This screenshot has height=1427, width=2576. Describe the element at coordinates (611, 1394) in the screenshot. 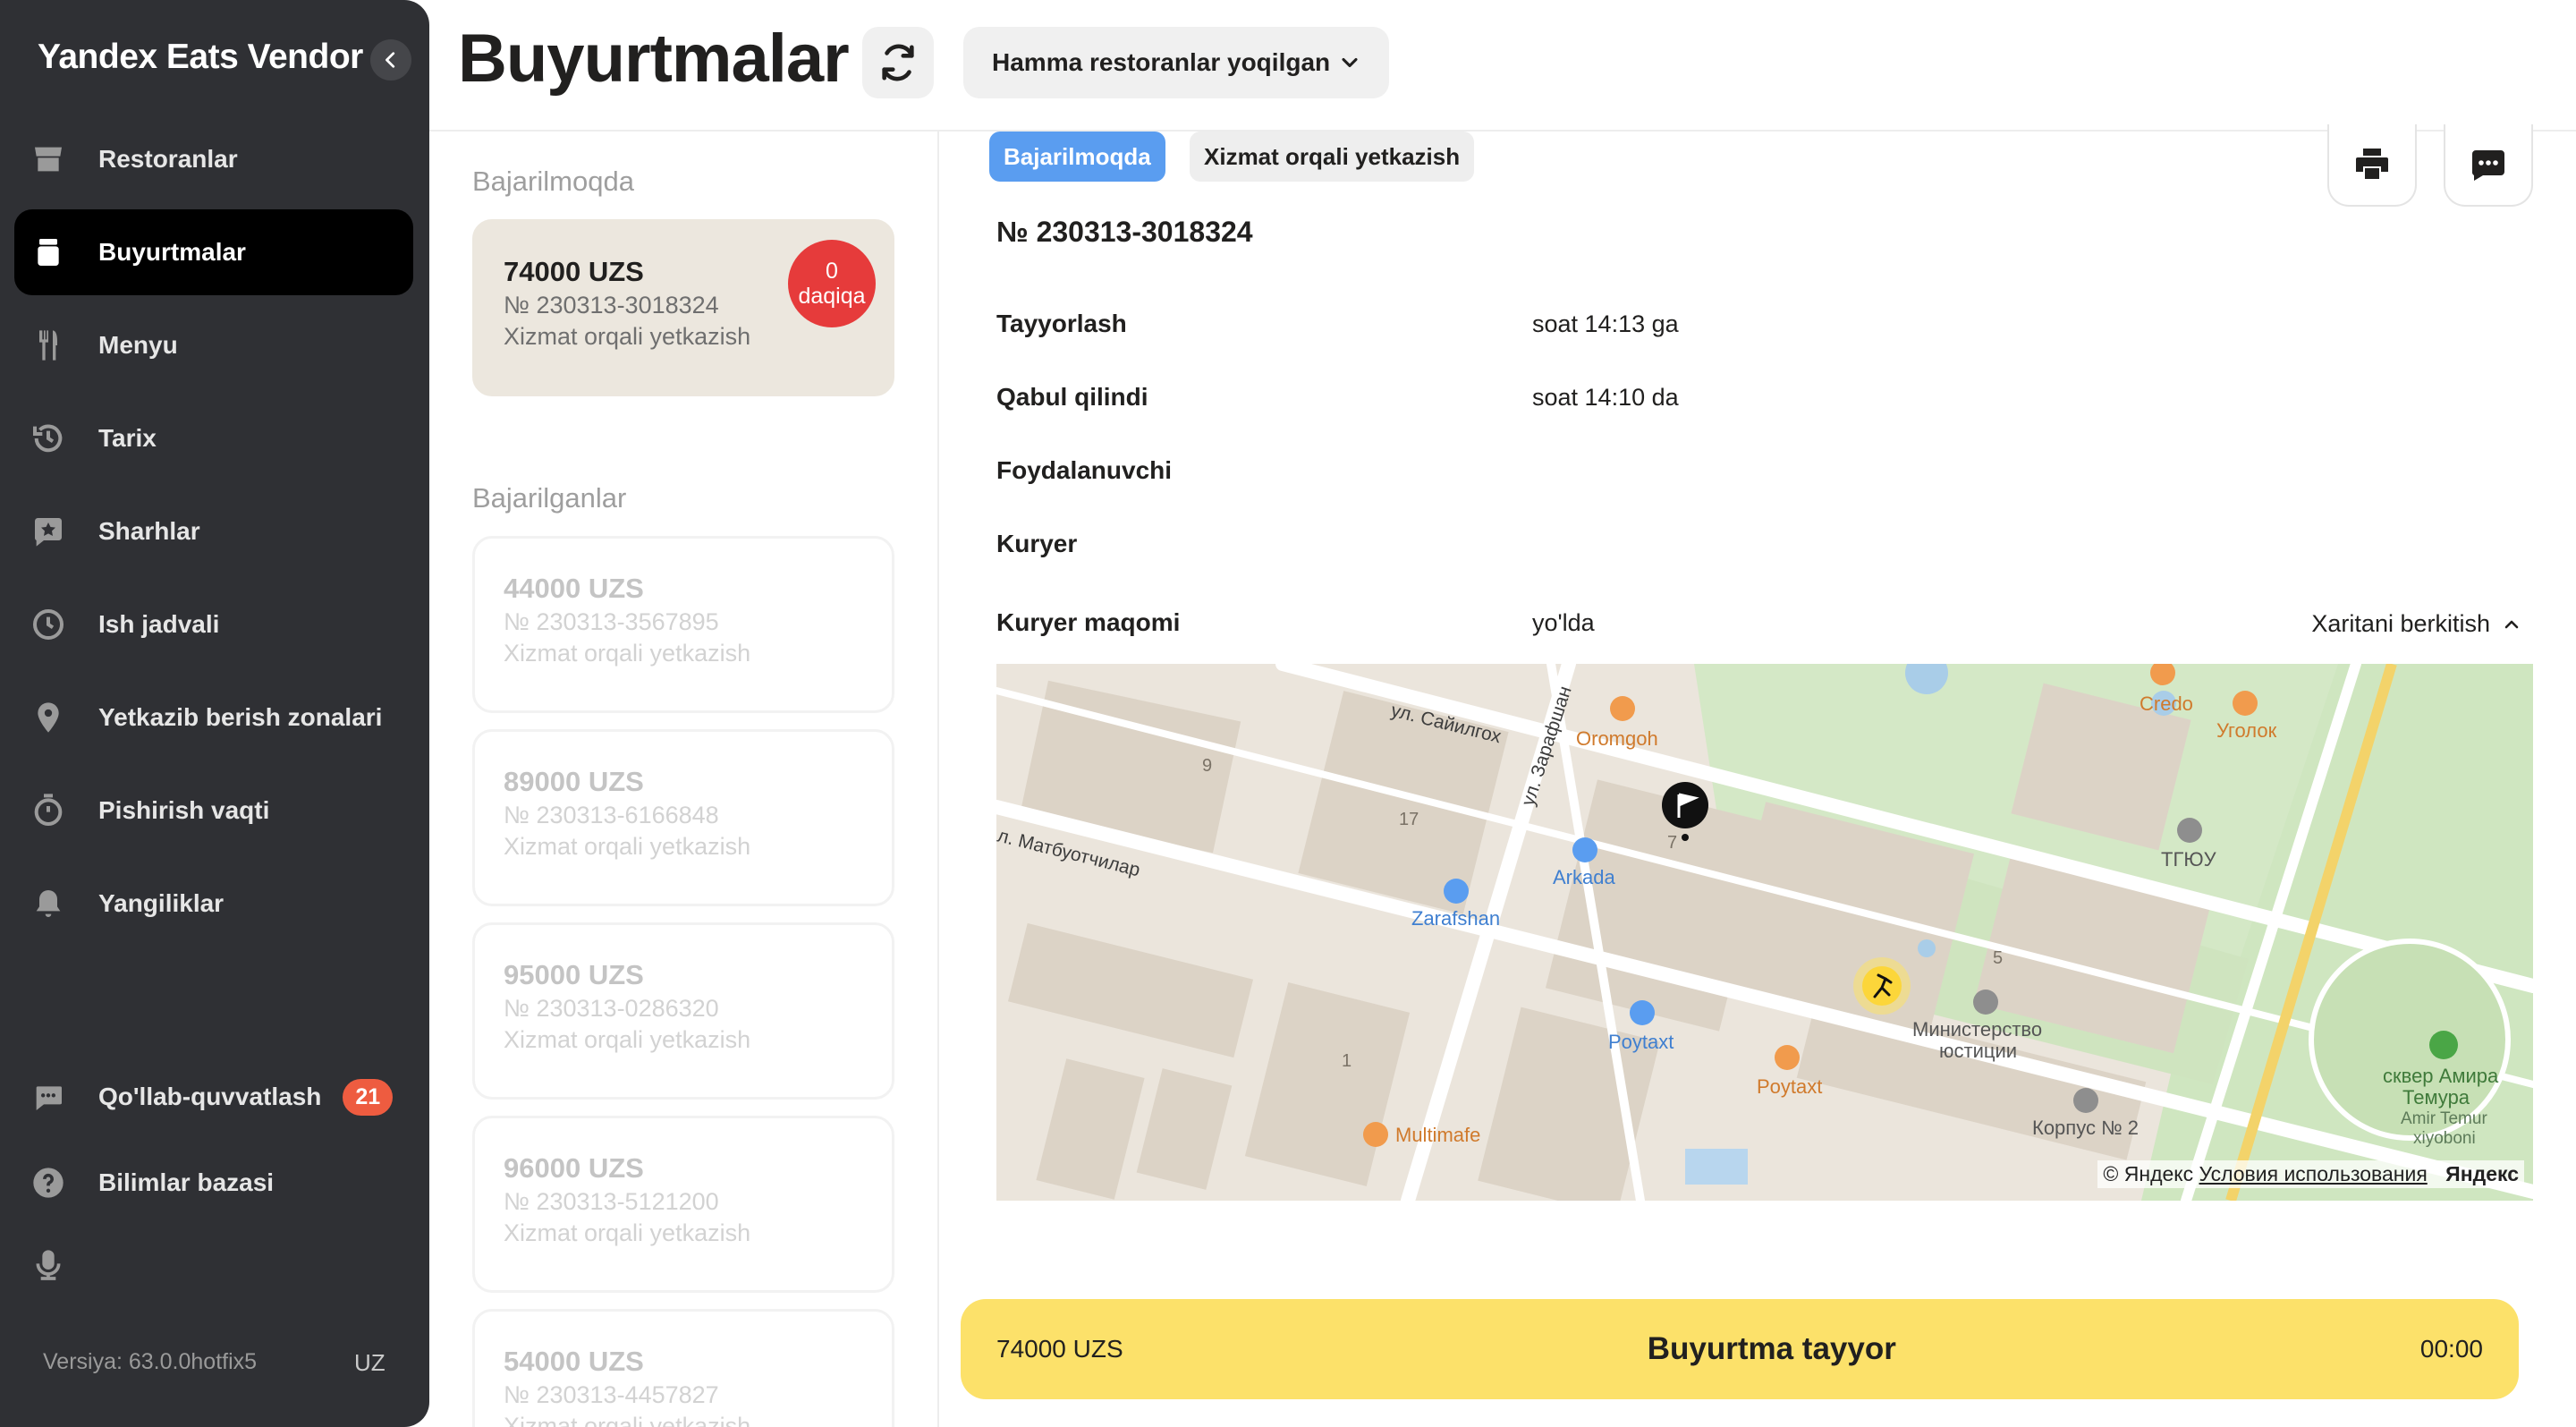

I see `order-number: № 230313-4457827` at that location.